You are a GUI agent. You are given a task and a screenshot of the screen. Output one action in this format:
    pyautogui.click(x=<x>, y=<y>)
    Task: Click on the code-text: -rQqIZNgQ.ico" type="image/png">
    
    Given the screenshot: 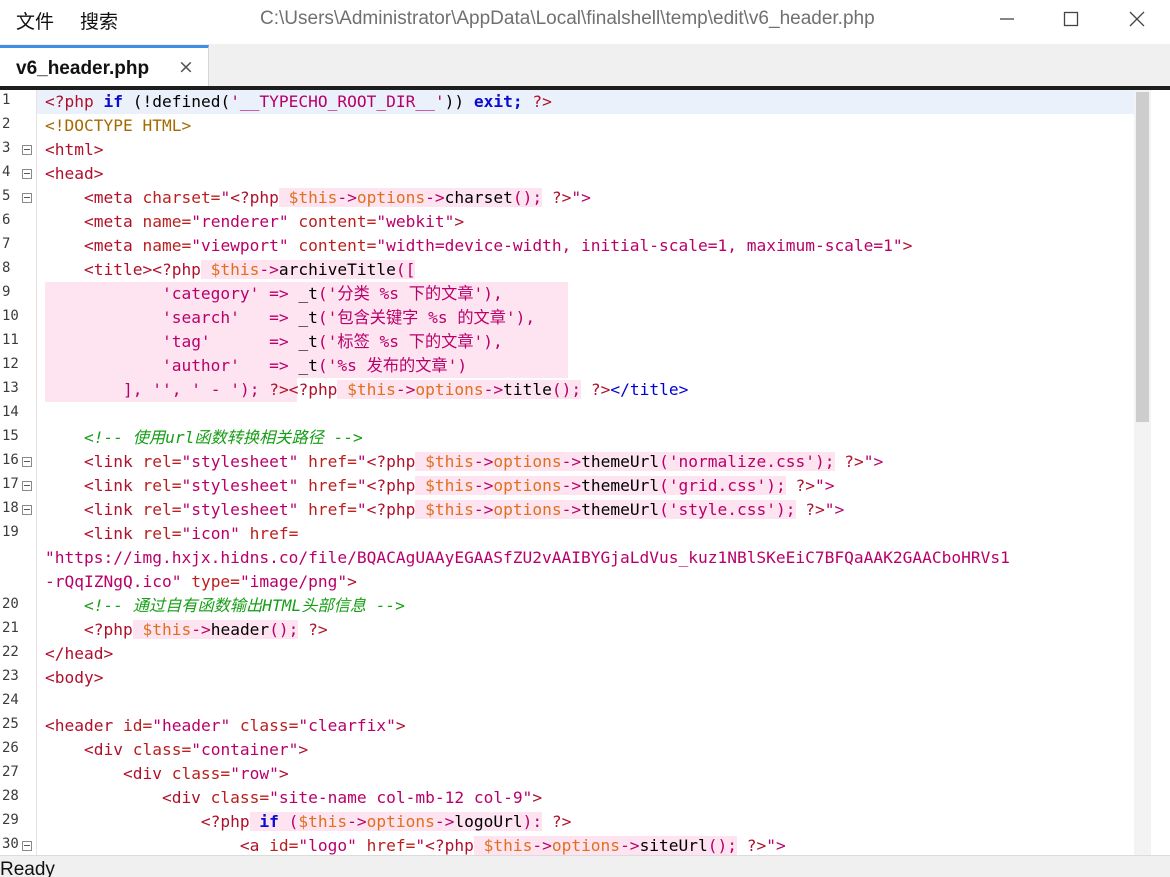 What is the action you would take?
    pyautogui.click(x=201, y=582)
    